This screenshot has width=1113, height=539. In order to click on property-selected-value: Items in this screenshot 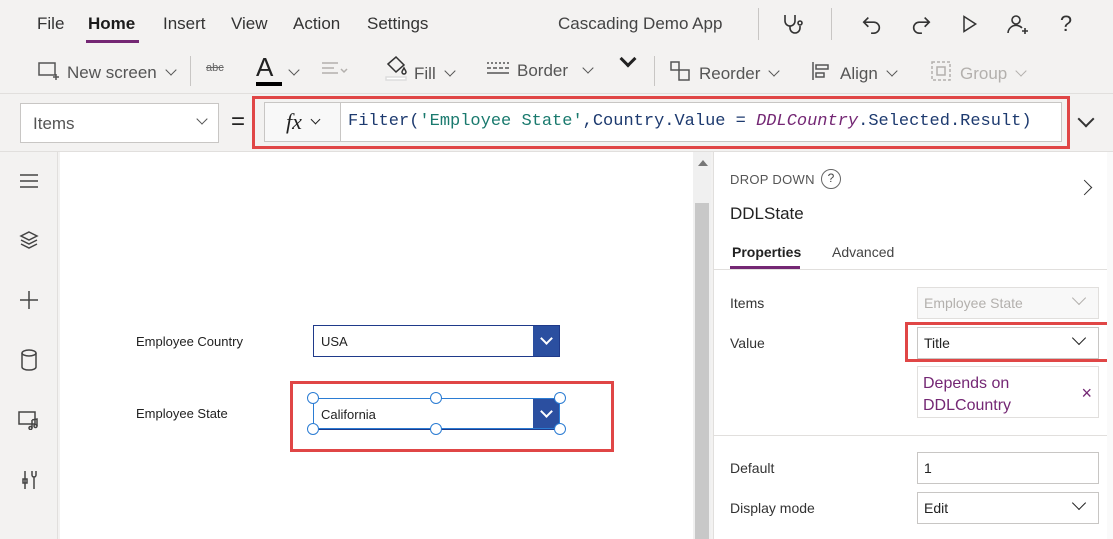, I will do `click(54, 123)`.